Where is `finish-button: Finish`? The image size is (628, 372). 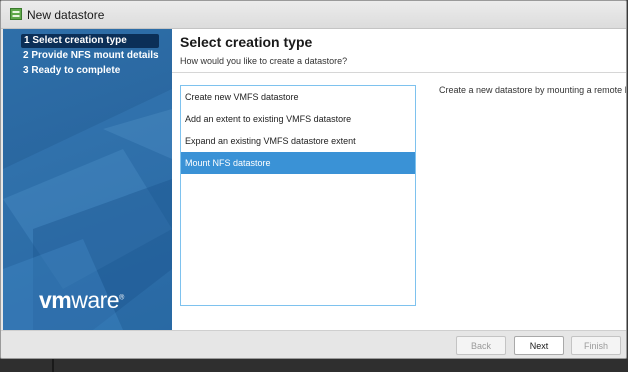
finish-button: Finish is located at coordinates (596, 345).